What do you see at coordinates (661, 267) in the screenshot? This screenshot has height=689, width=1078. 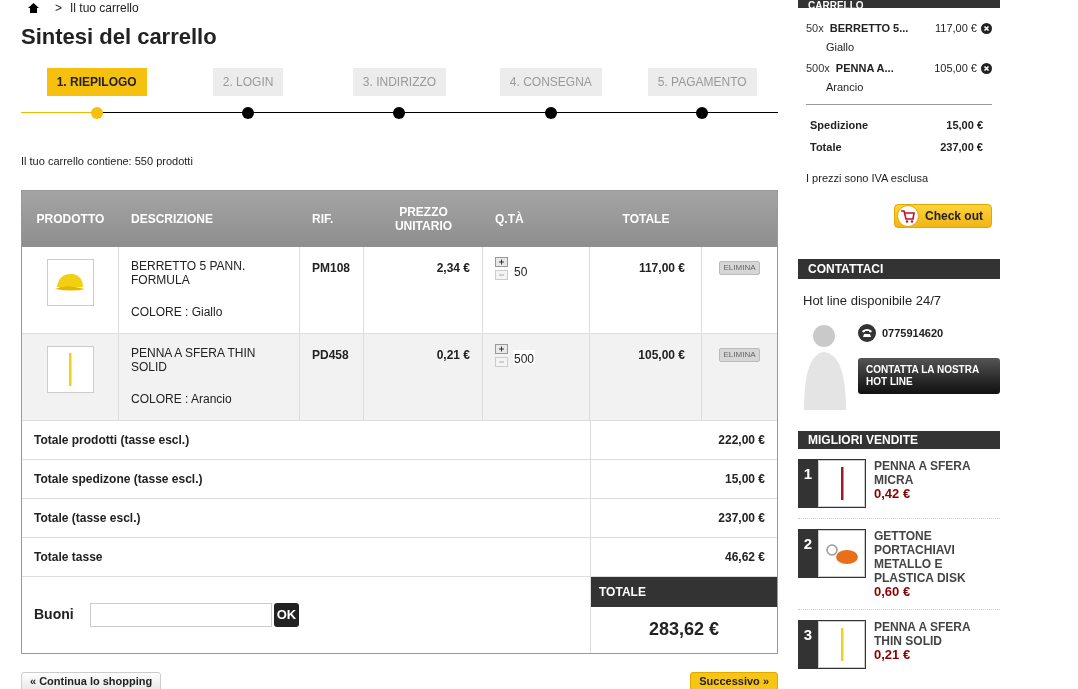 I see `line-total: 117,00 €` at bounding box center [661, 267].